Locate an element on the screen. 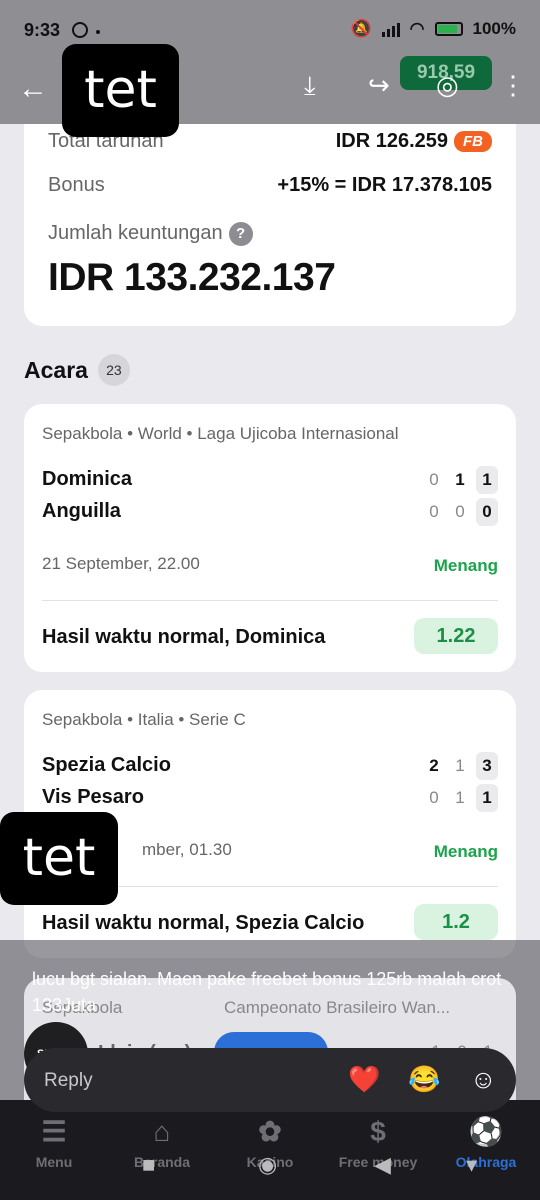  events-count-badge: 23 is located at coordinates (113, 370).